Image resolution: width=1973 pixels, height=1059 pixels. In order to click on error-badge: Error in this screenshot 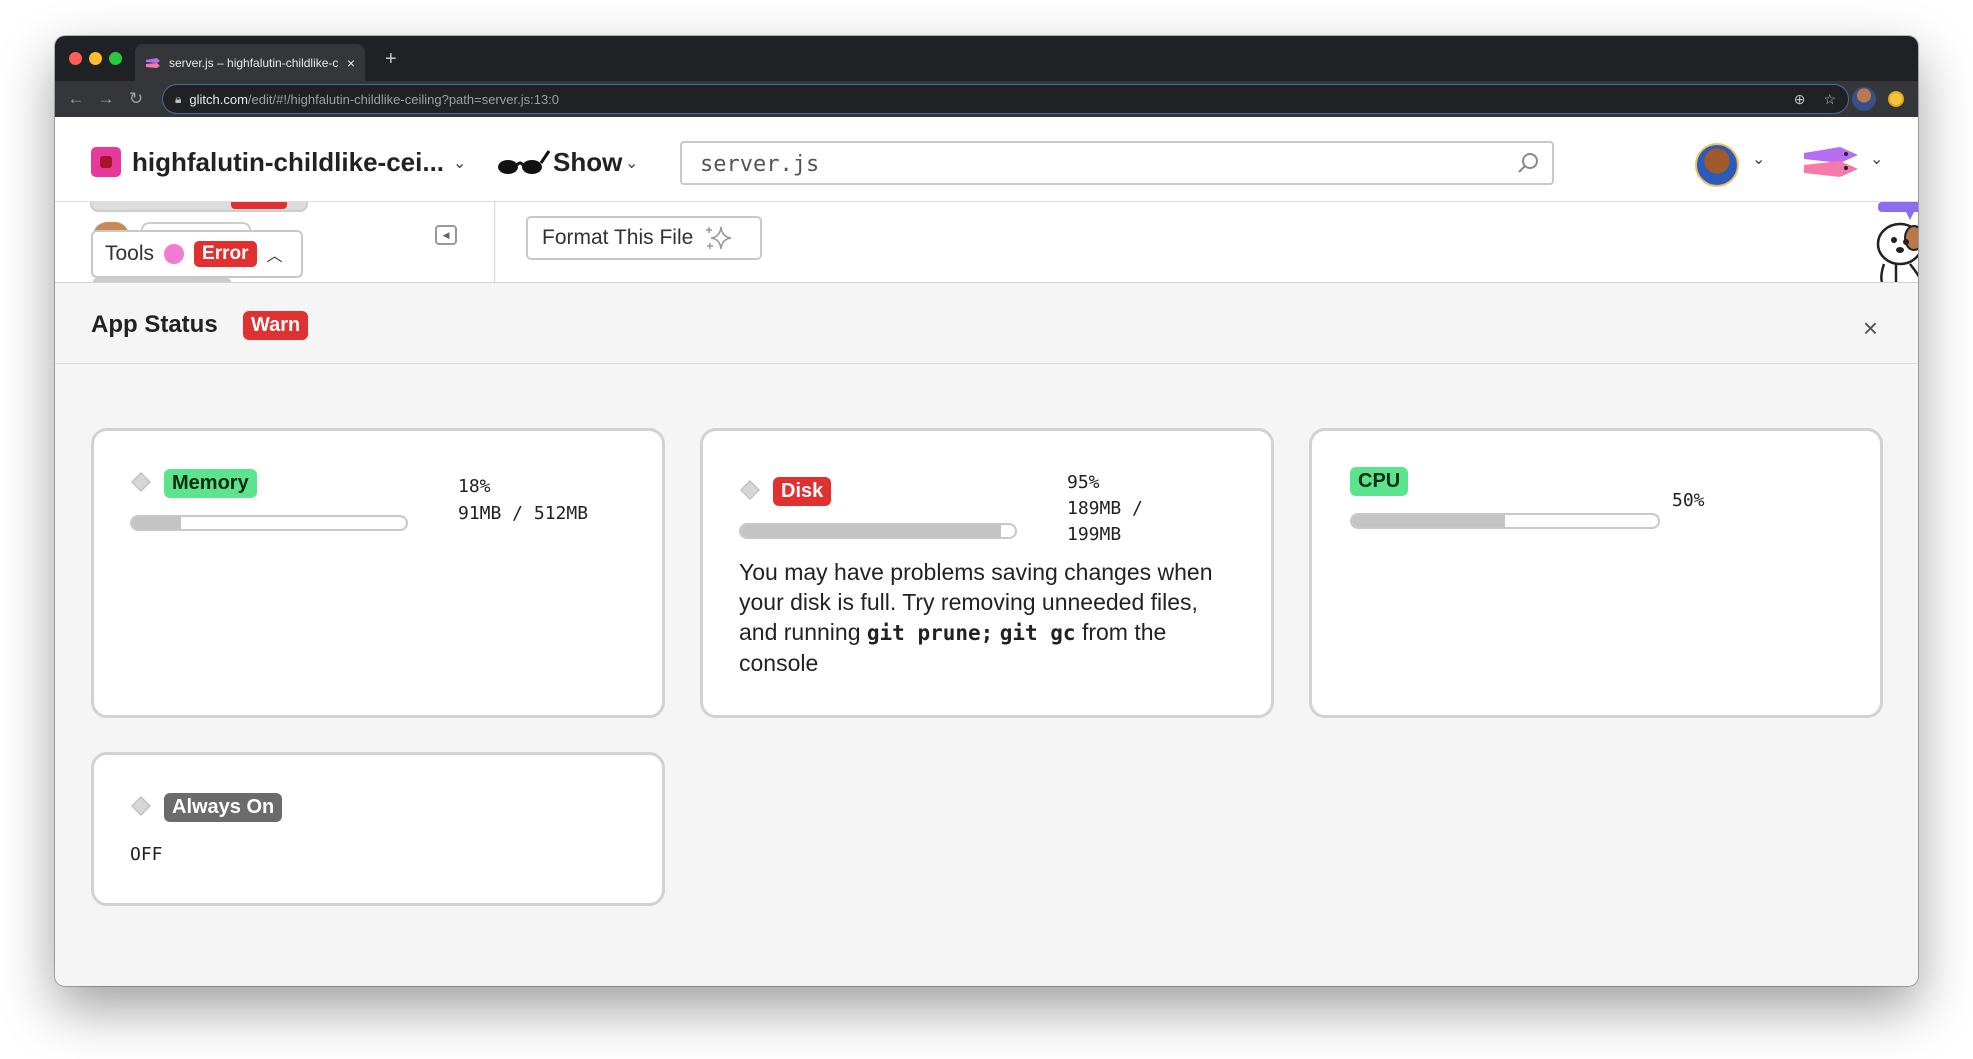, I will do `click(225, 254)`.